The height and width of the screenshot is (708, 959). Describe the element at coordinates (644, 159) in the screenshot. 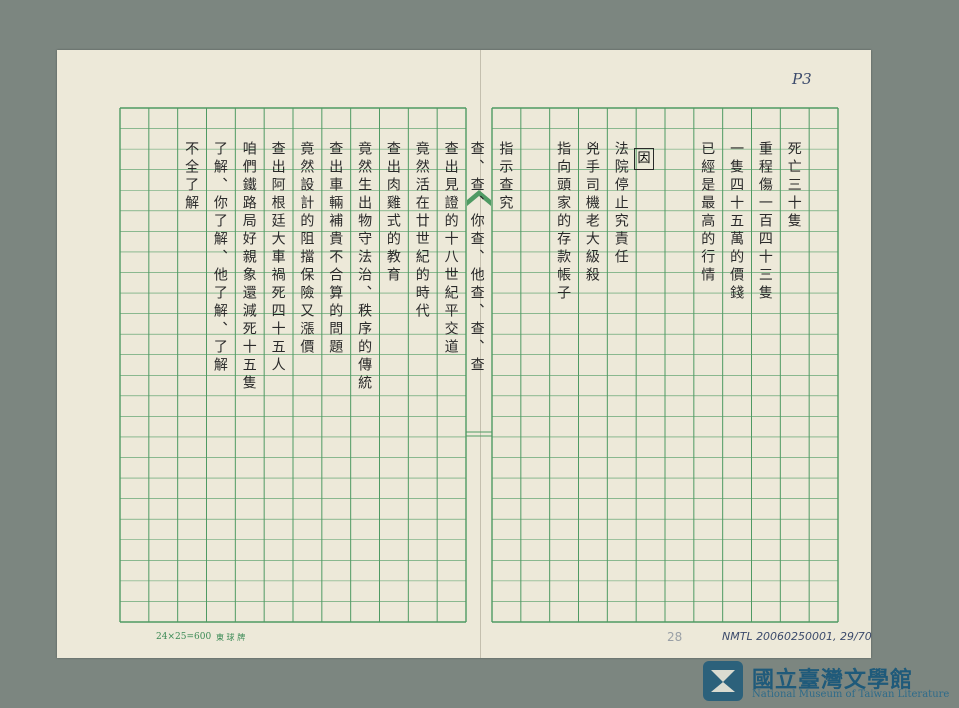

I see `boxed-character: 因` at that location.